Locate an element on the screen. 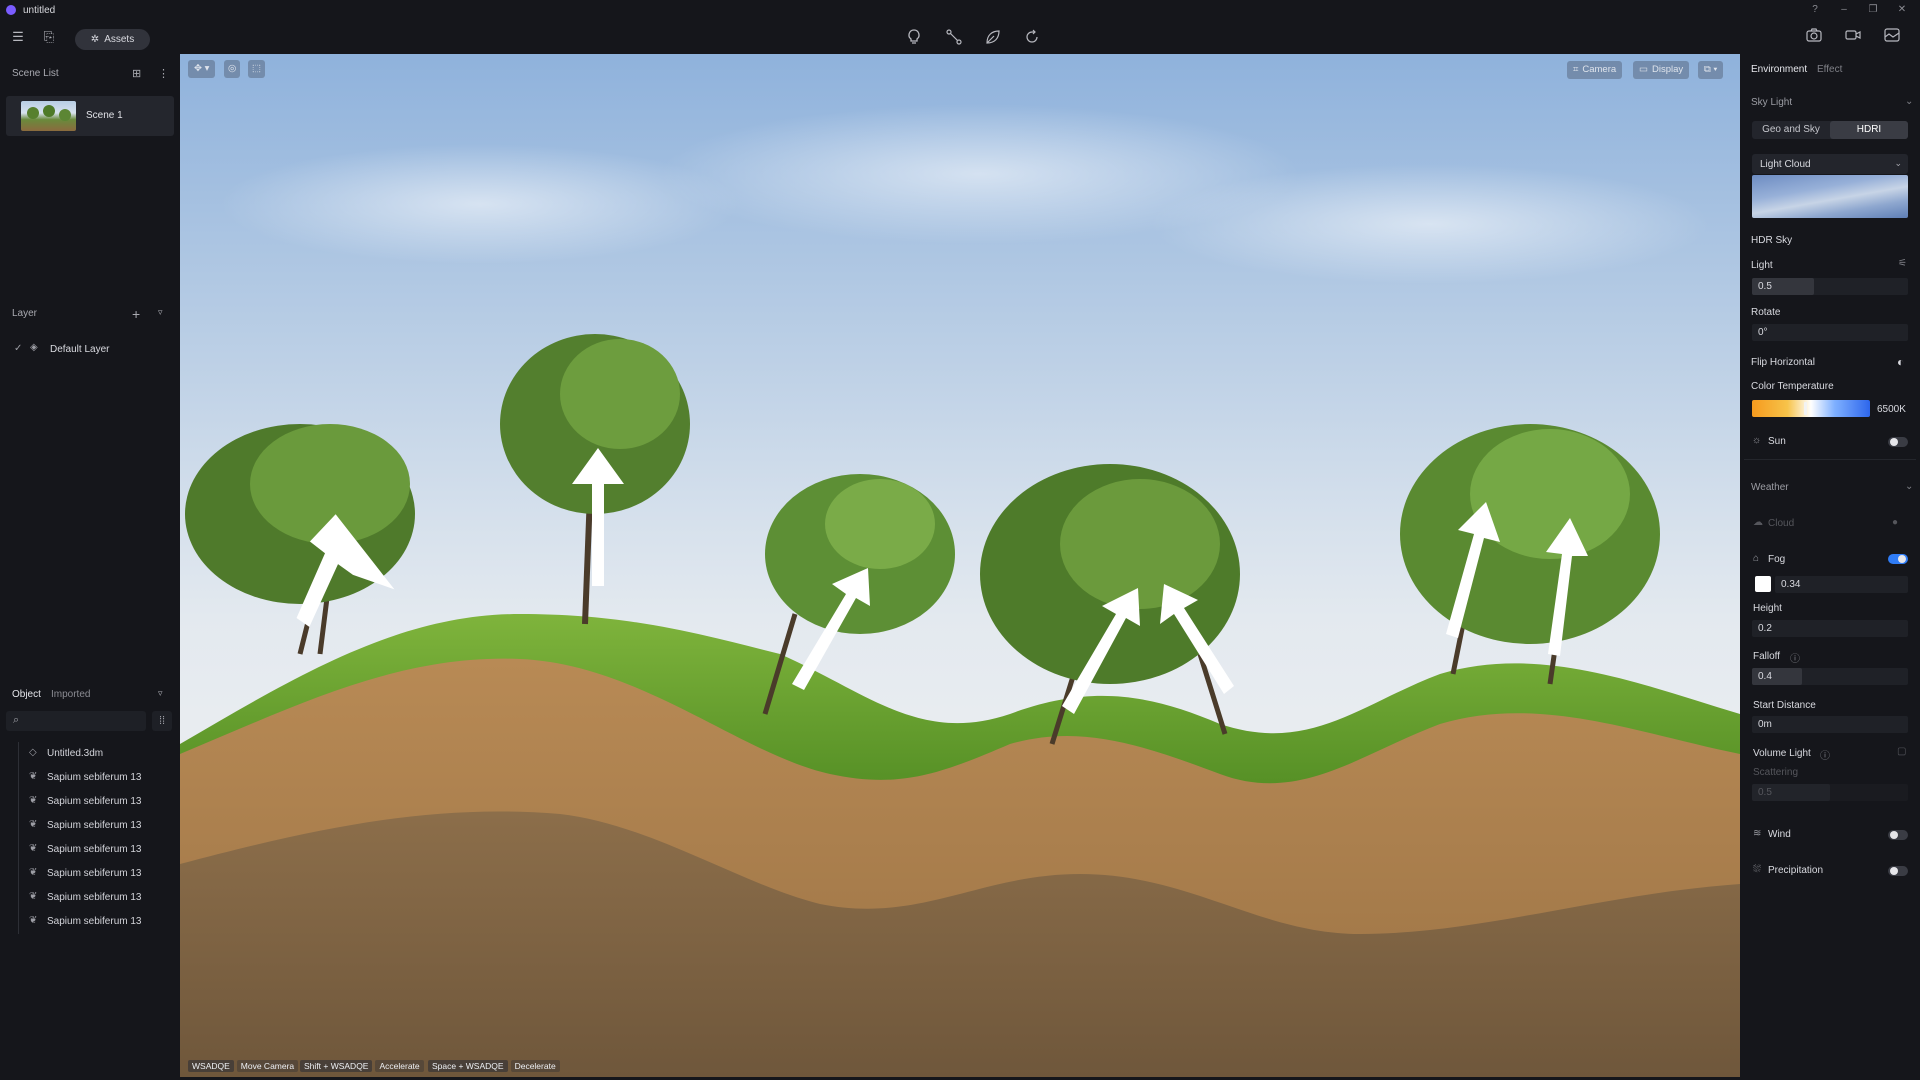 The width and height of the screenshot is (1920, 1080). falloff-label: Falloff is located at coordinates (1767, 656).